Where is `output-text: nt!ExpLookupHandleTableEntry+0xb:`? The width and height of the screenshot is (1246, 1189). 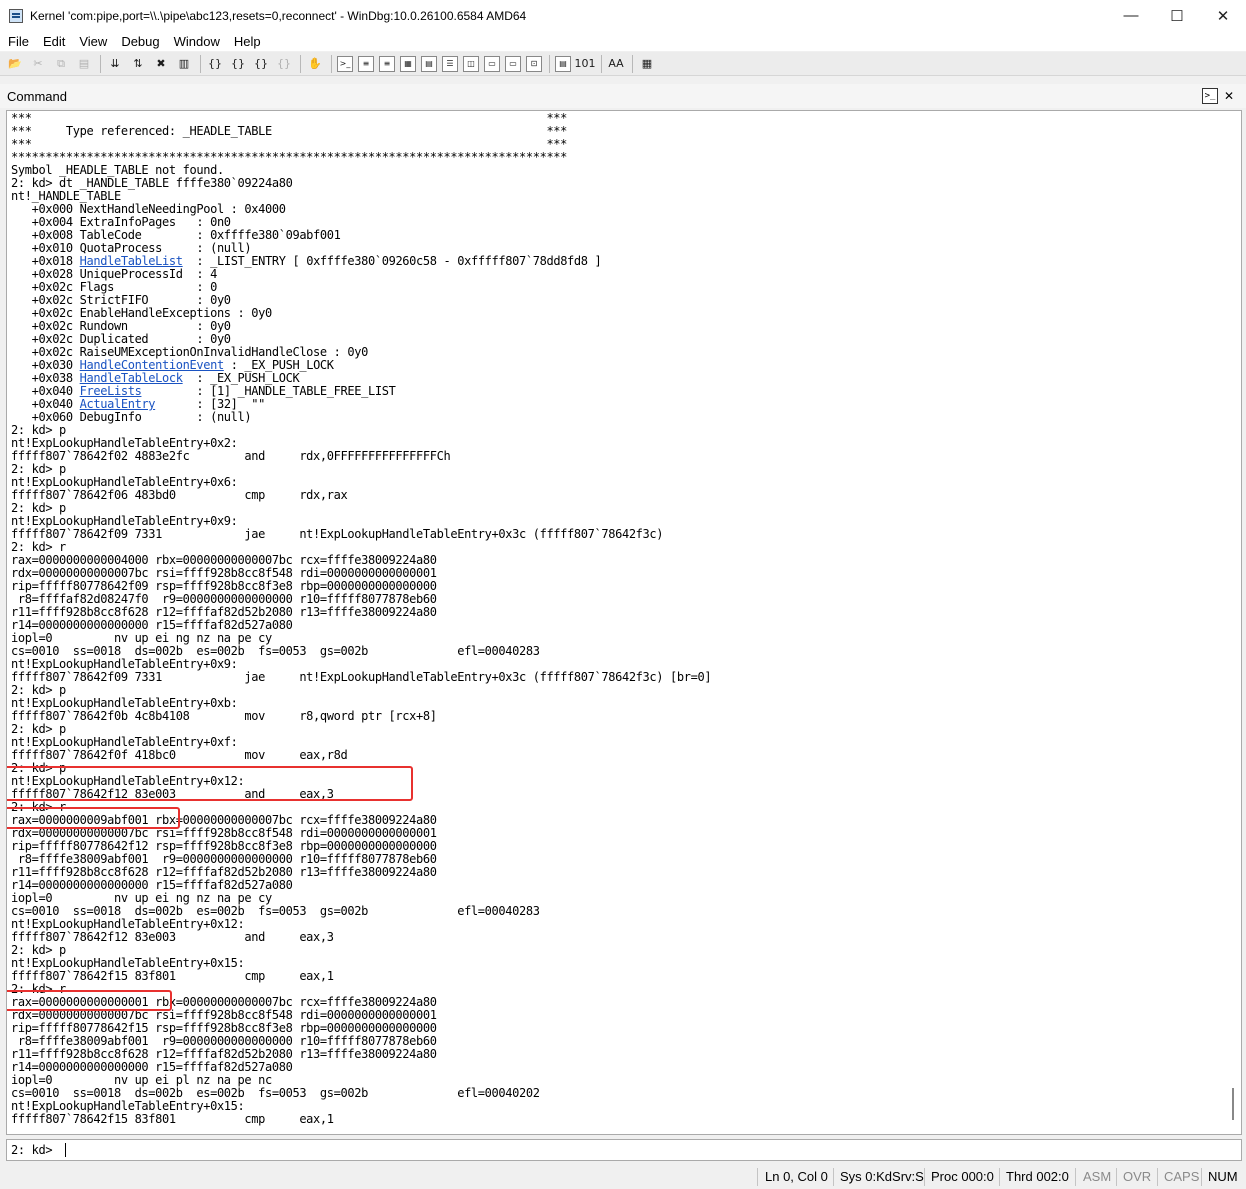
output-text: nt!ExpLookupHandleTableEntry+0xb: is located at coordinates (124, 703).